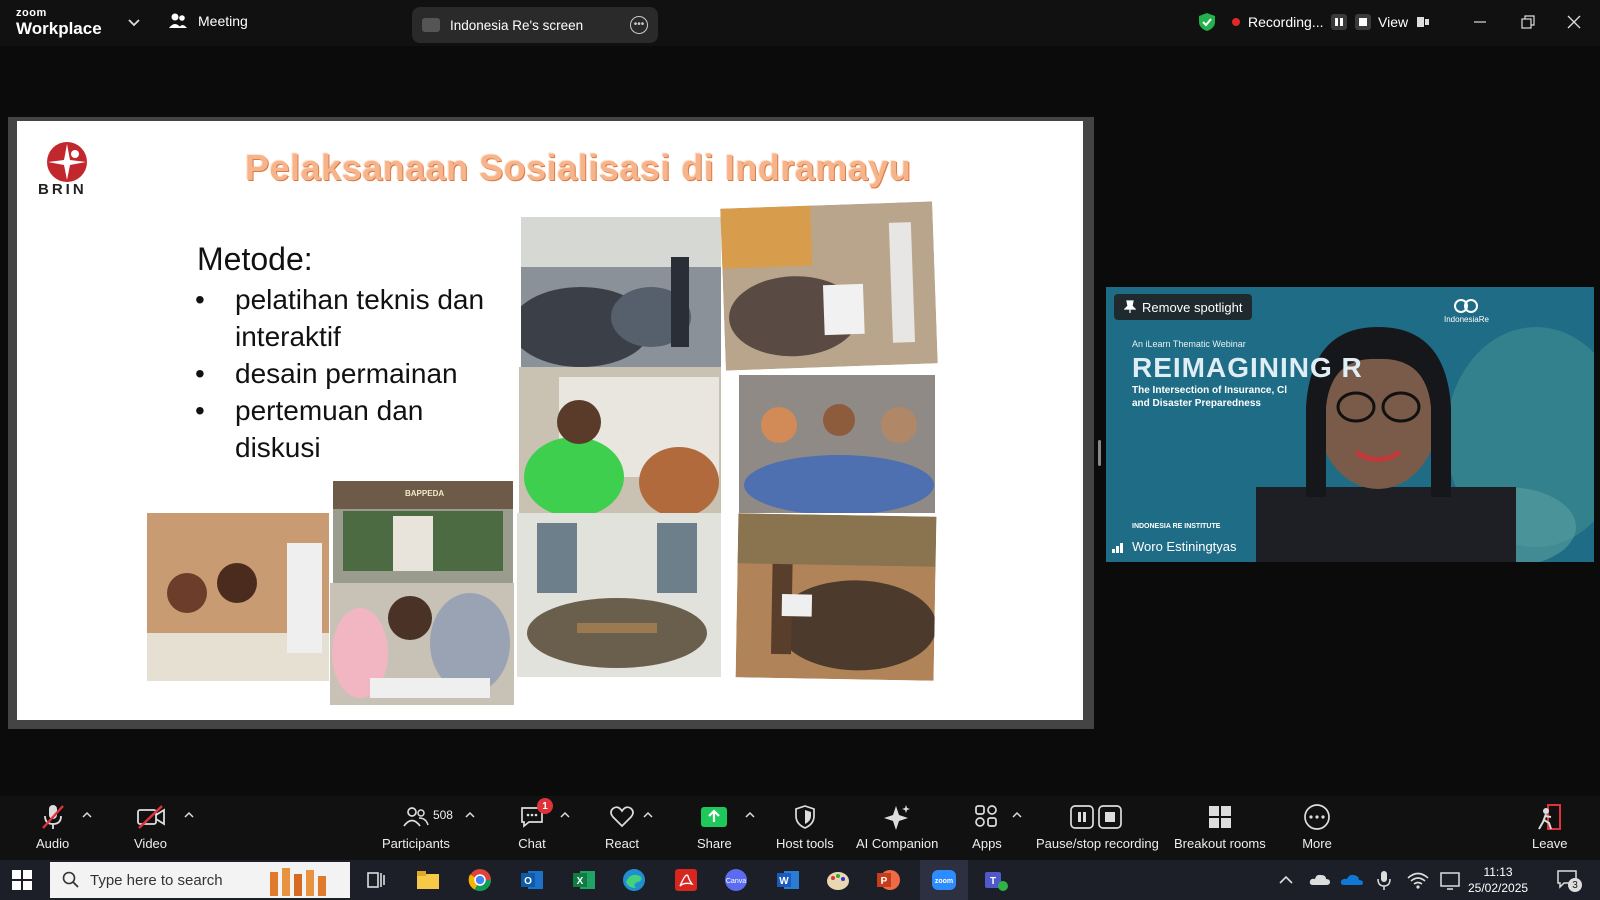 This screenshot has height=900, width=1600. What do you see at coordinates (987, 826) in the screenshot?
I see `apps-button: Apps` at bounding box center [987, 826].